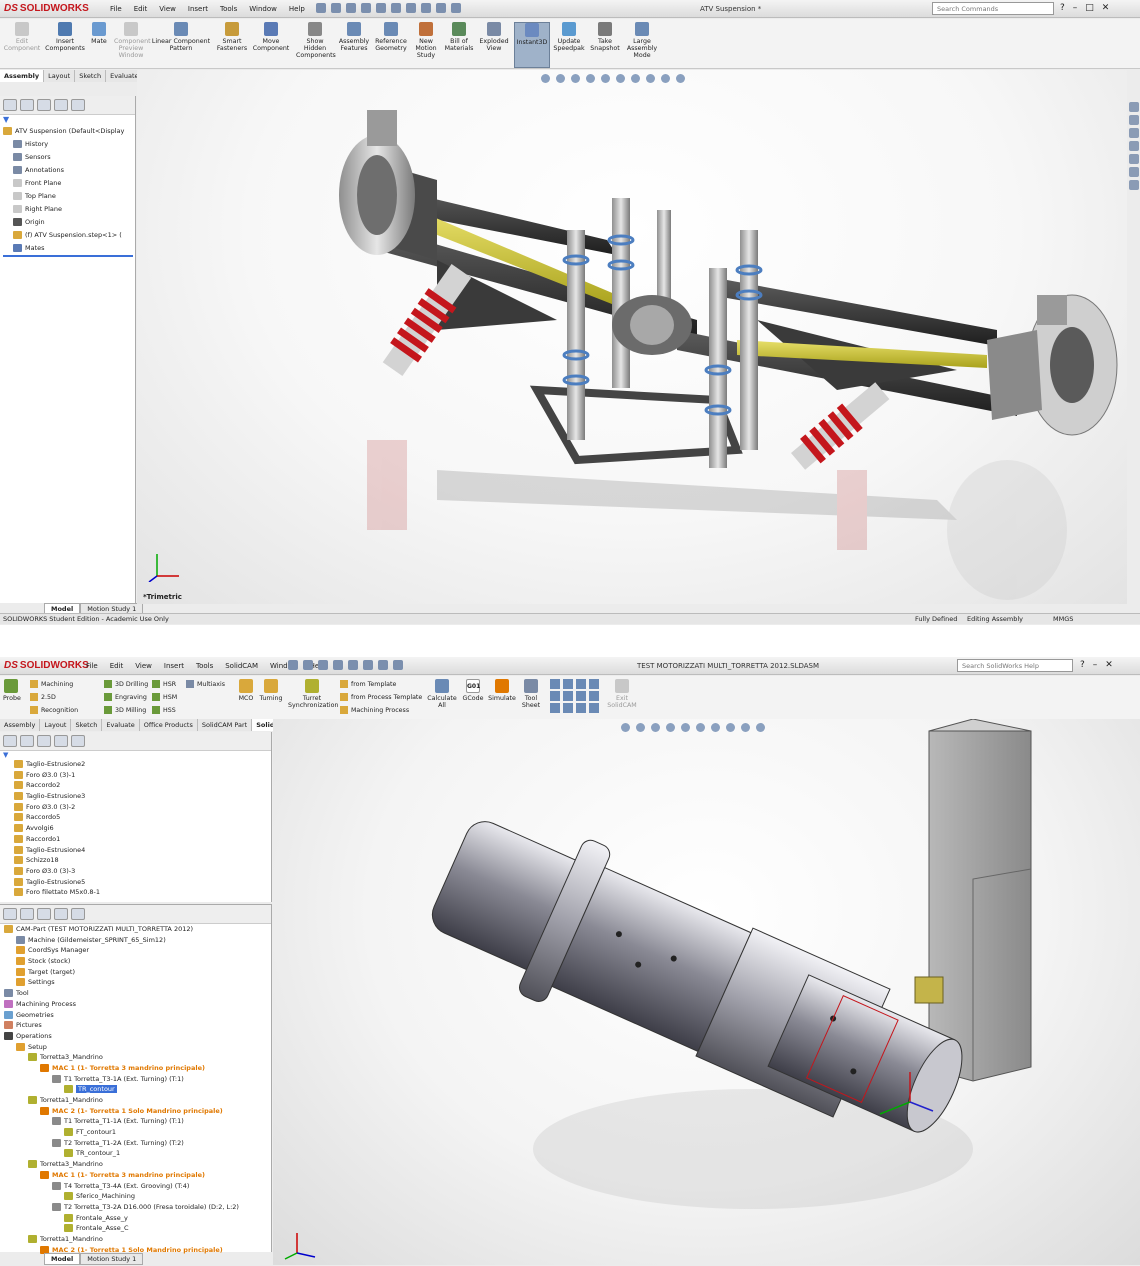 This screenshot has height=1266, width=1140. I want to click on cam-tree-item: Torretta3_Mandrino, so click(135, 1164).